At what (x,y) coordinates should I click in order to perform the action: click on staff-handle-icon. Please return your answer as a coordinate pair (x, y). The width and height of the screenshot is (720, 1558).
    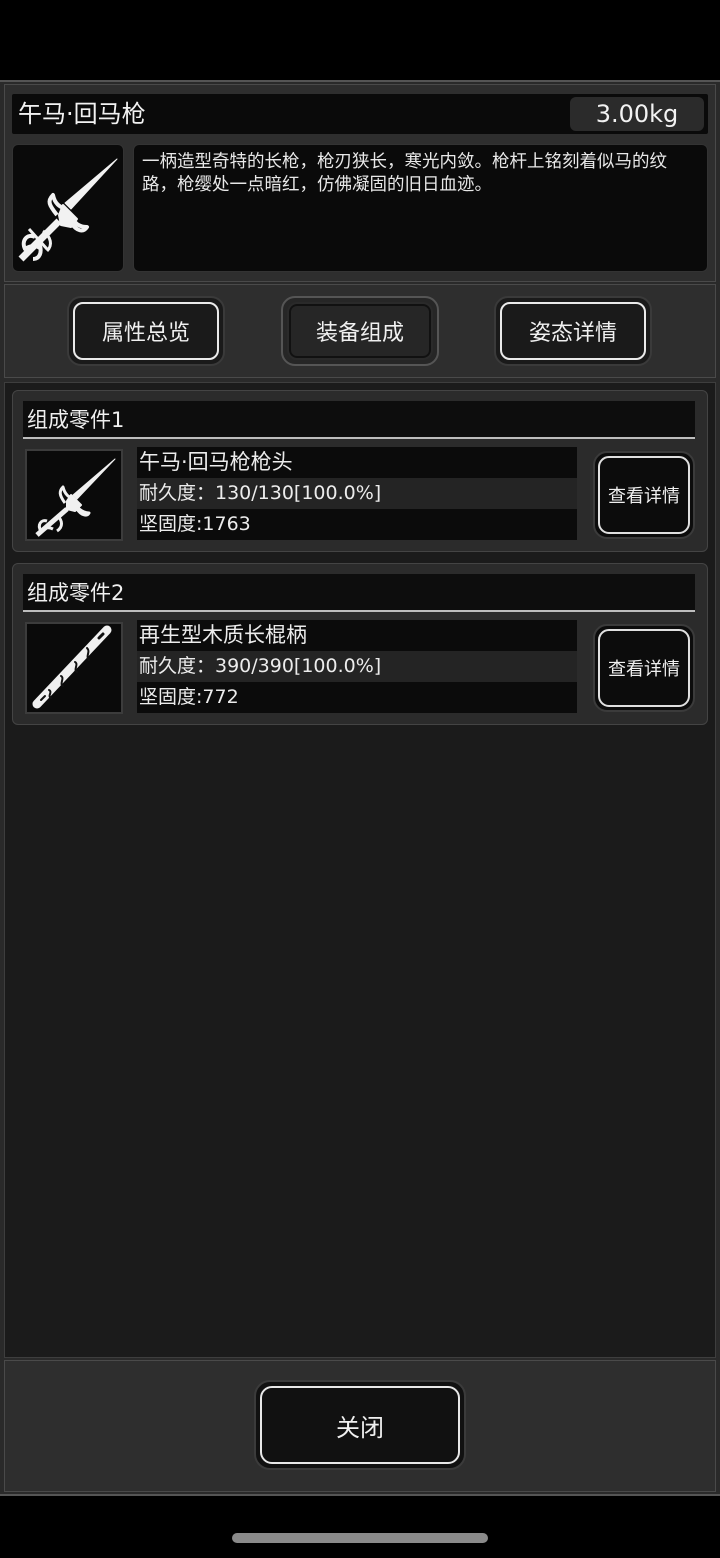
    Looking at the image, I should click on (72, 667).